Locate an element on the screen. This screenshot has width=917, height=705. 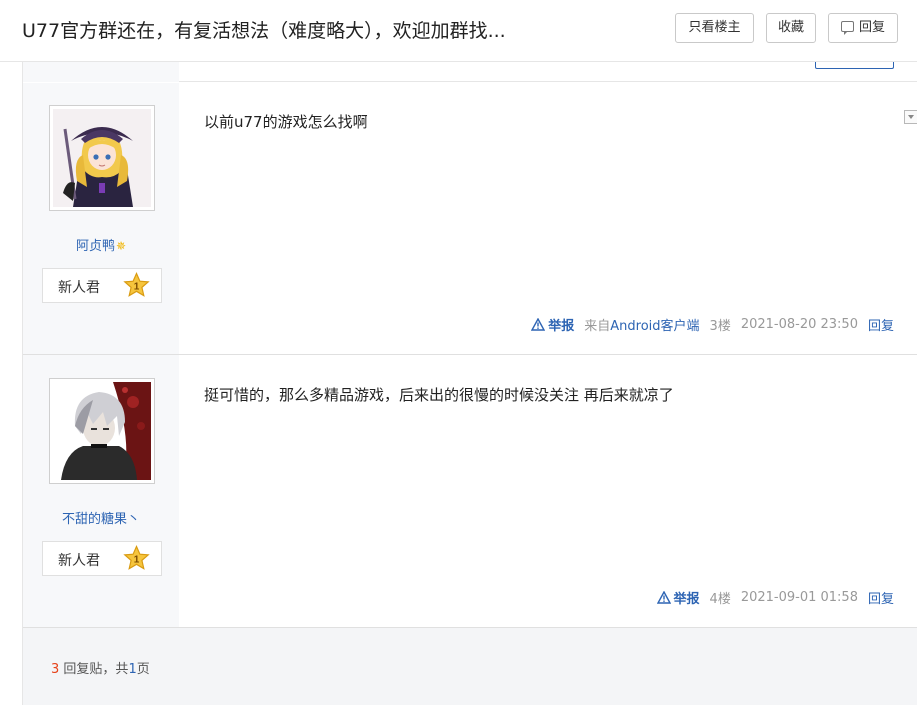
post-tail: 举报 4楼 2021-09-01 01:58 回复 is located at coordinates (775, 597).